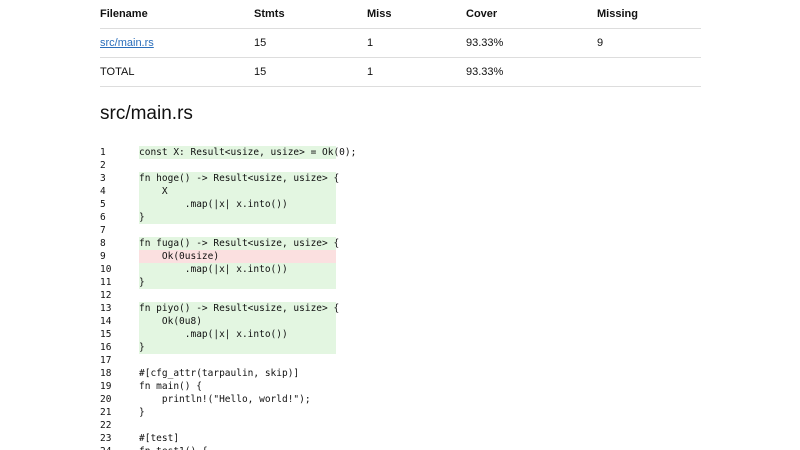 Image resolution: width=800 pixels, height=450 pixels. What do you see at coordinates (106, 386) in the screenshot?
I see `line-number: 19` at bounding box center [106, 386].